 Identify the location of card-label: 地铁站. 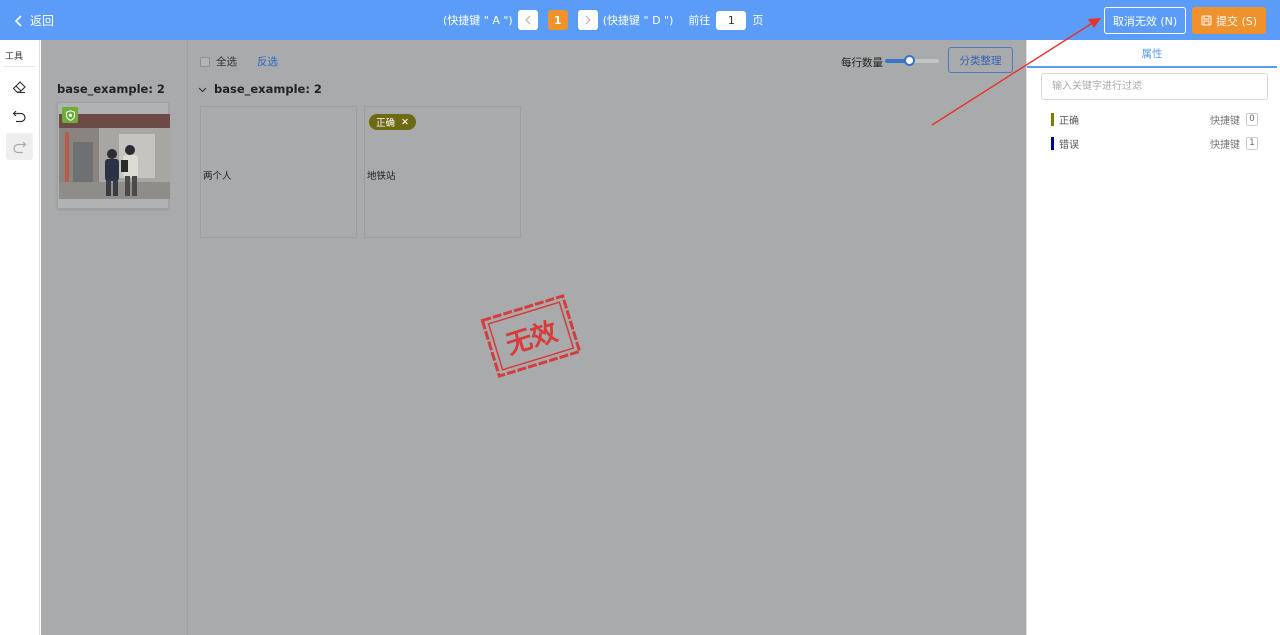
(381, 176).